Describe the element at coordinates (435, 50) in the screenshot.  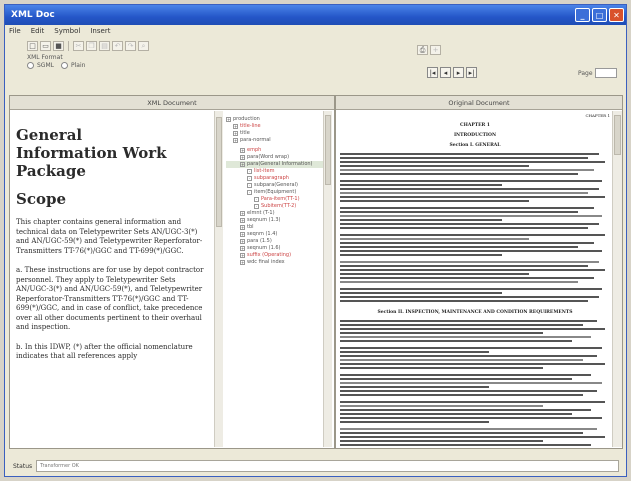
I see `zoom-icon: +` at that location.